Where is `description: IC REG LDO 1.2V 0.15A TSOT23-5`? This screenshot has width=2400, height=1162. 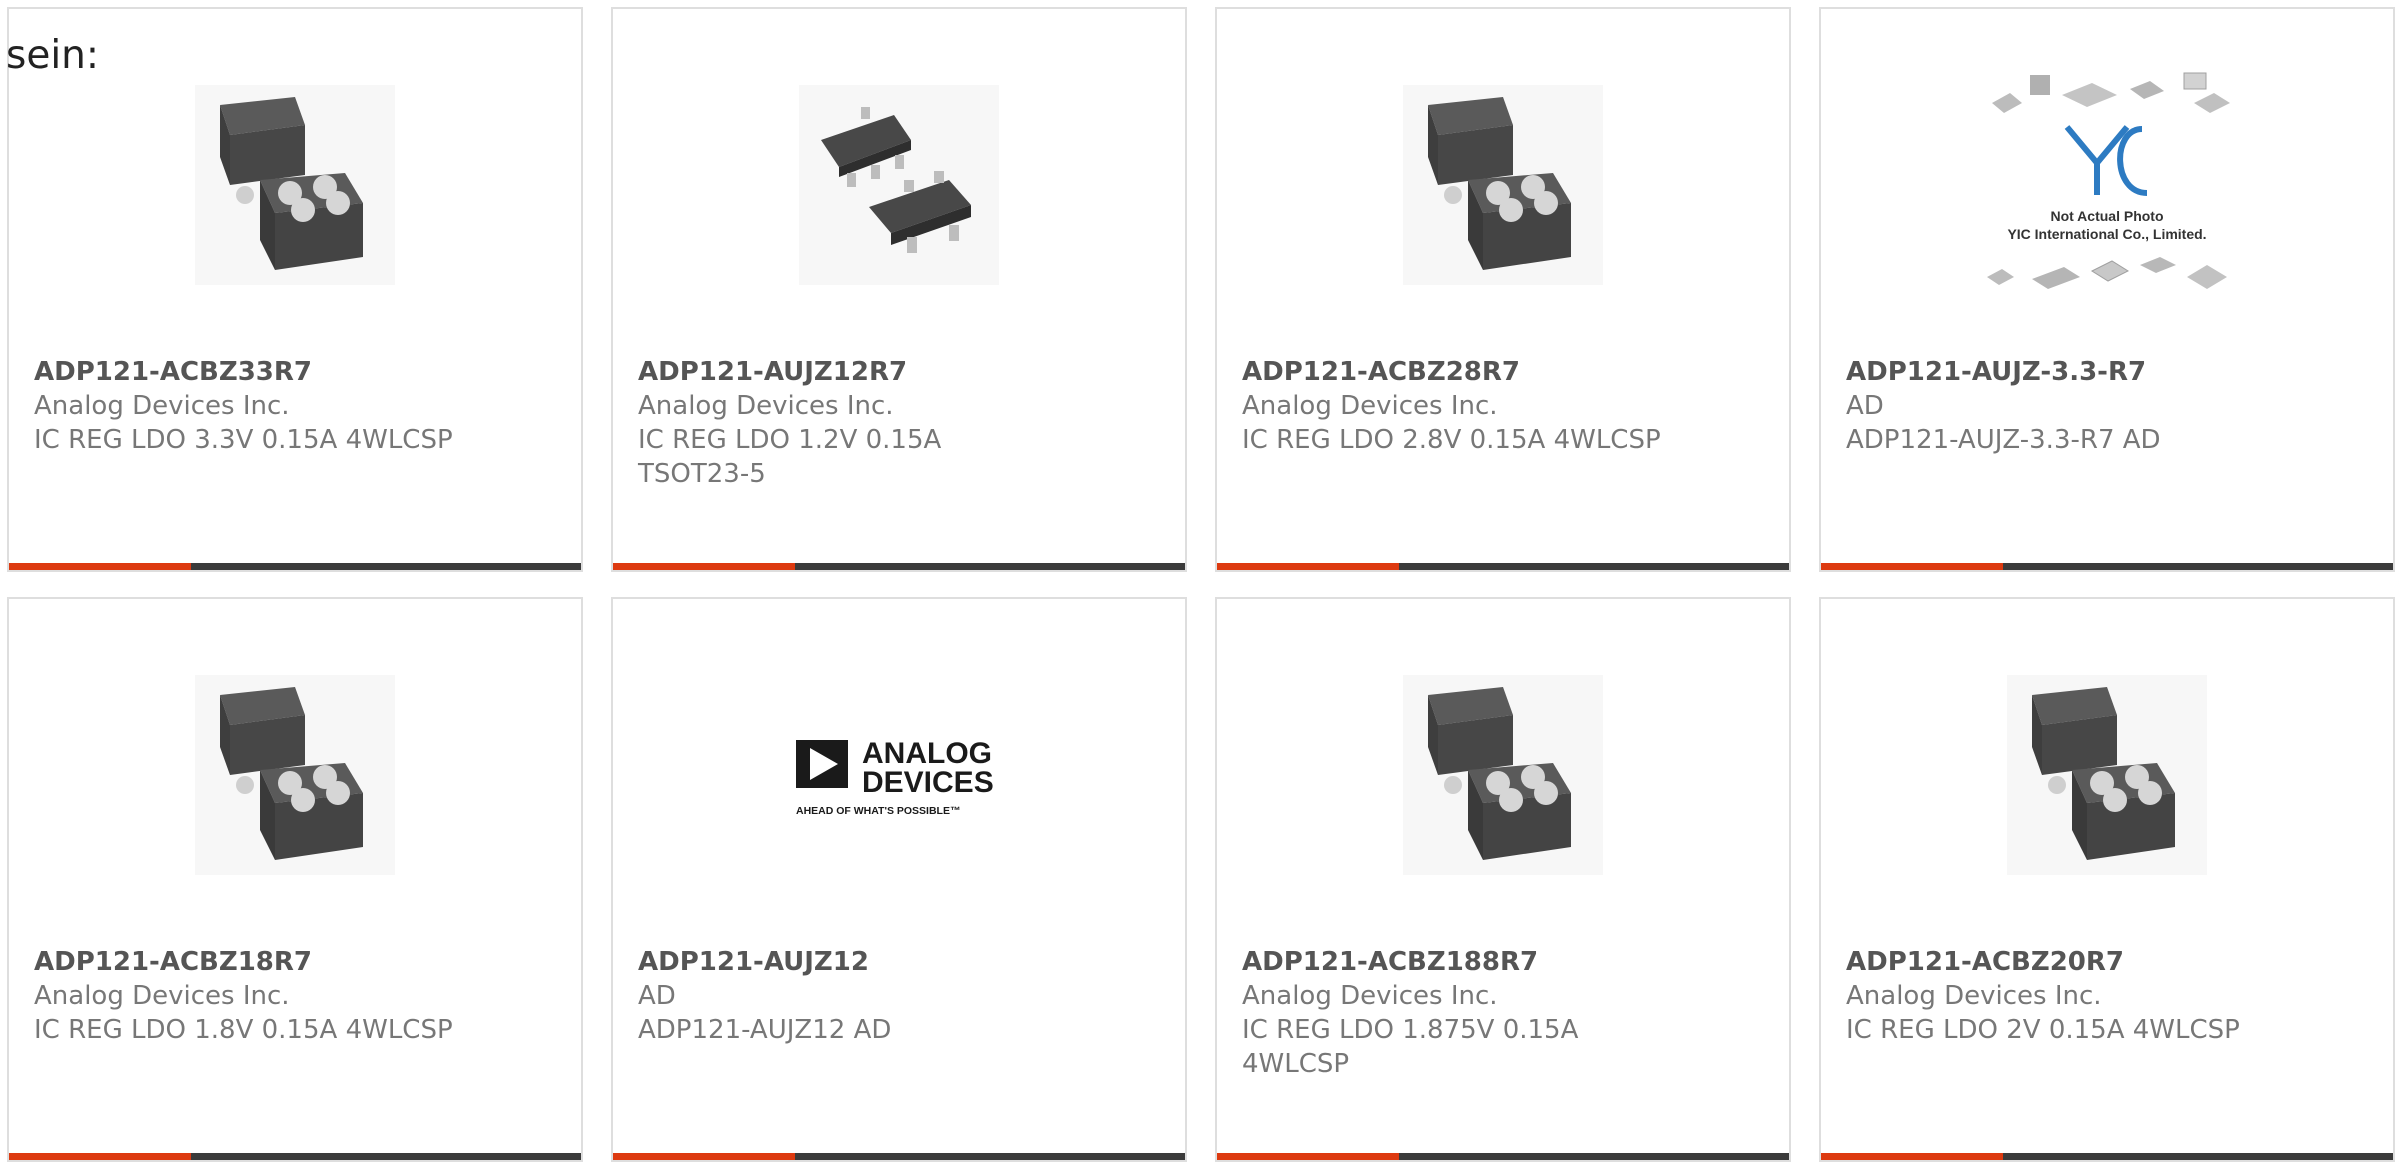
description: IC REG LDO 1.2V 0.15A TSOT23-5 is located at coordinates (790, 457).